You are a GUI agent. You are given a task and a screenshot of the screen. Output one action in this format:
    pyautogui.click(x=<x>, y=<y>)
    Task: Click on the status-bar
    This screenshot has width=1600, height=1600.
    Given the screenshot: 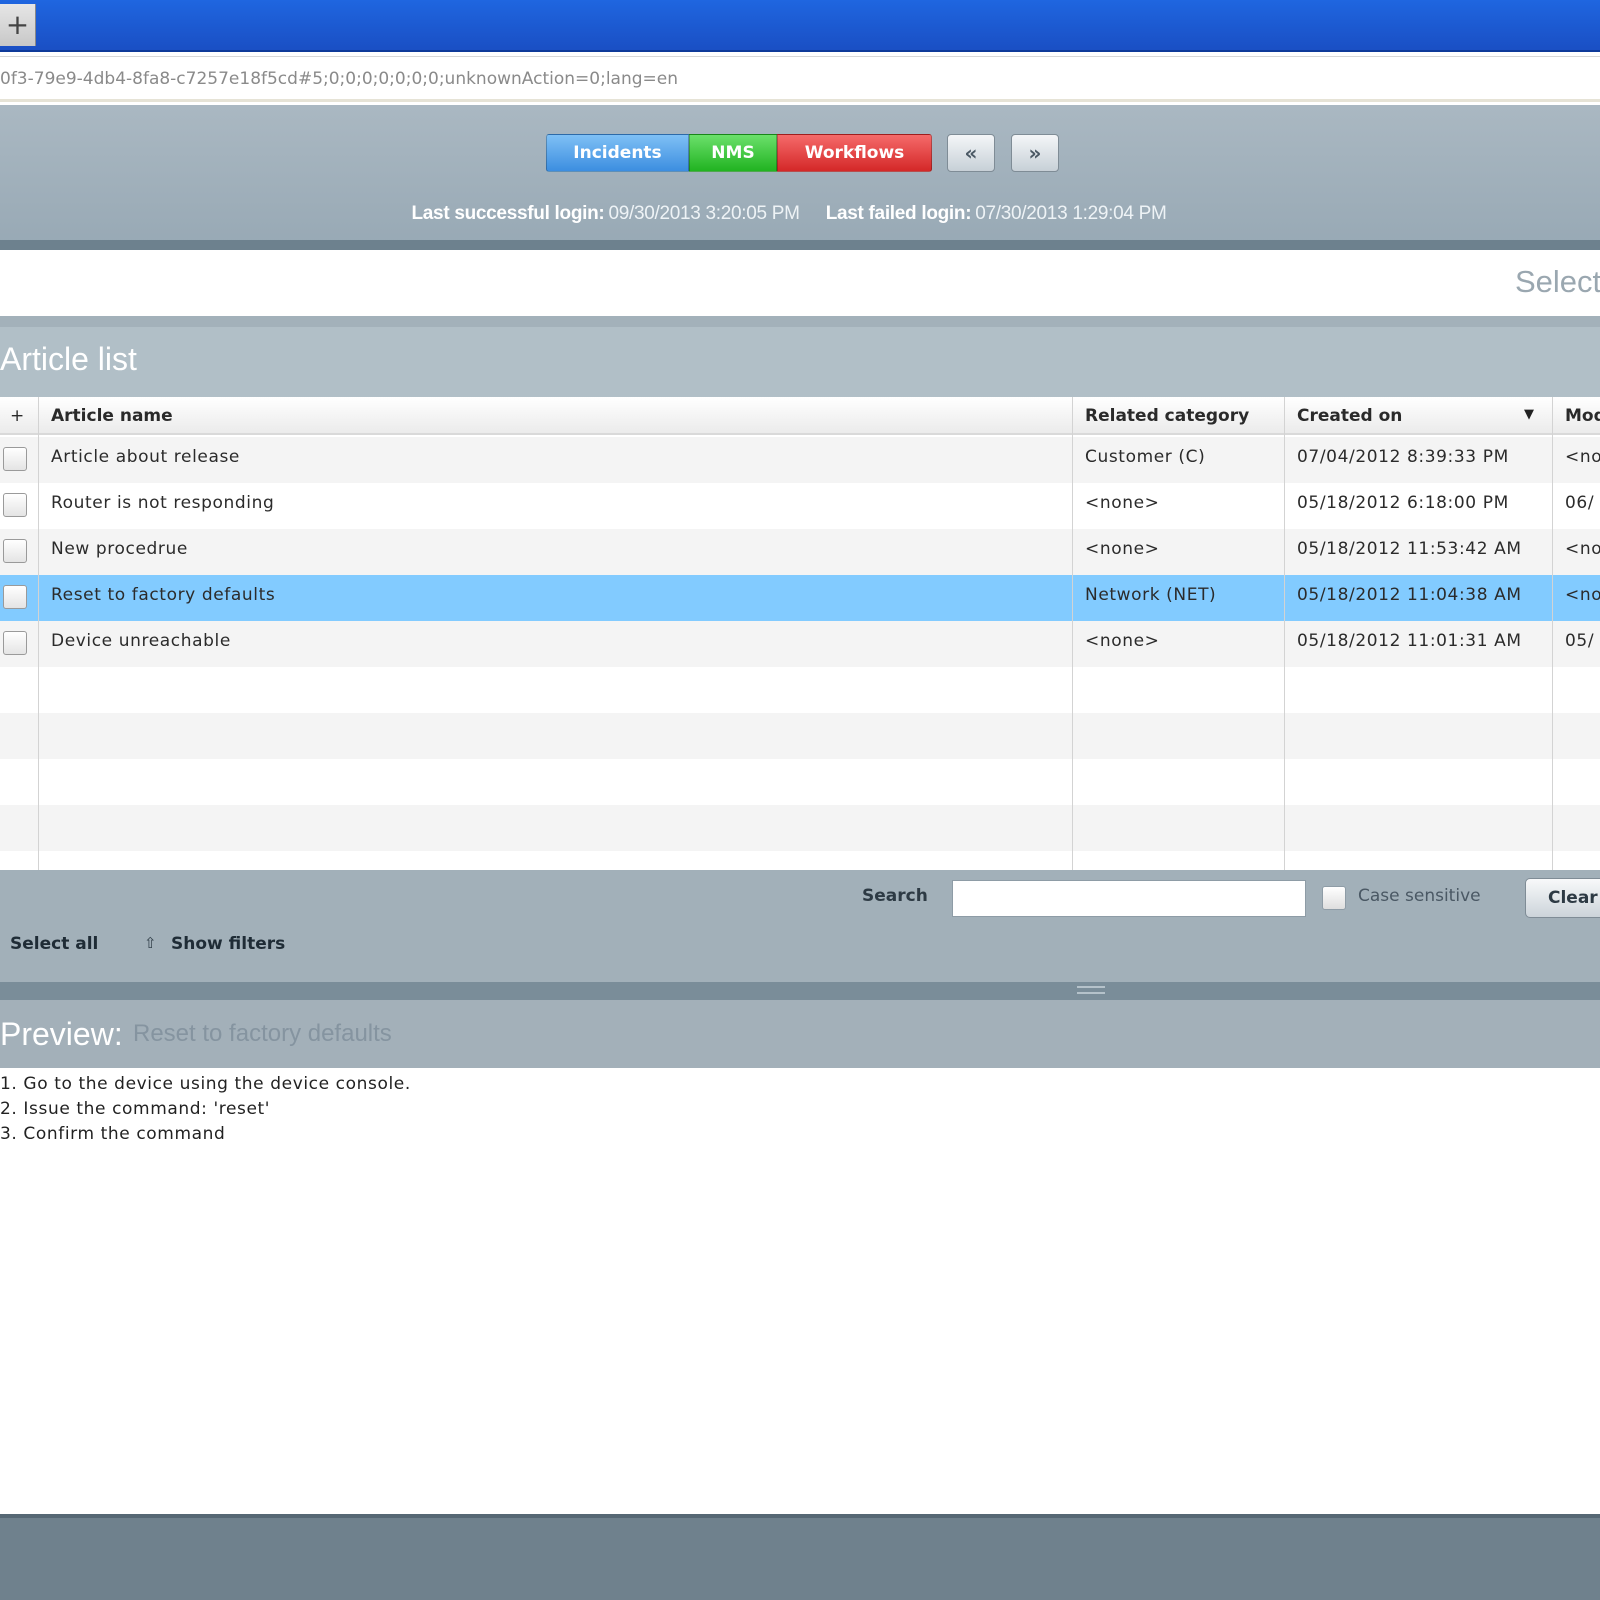 What is the action you would take?
    pyautogui.click(x=800, y=1557)
    